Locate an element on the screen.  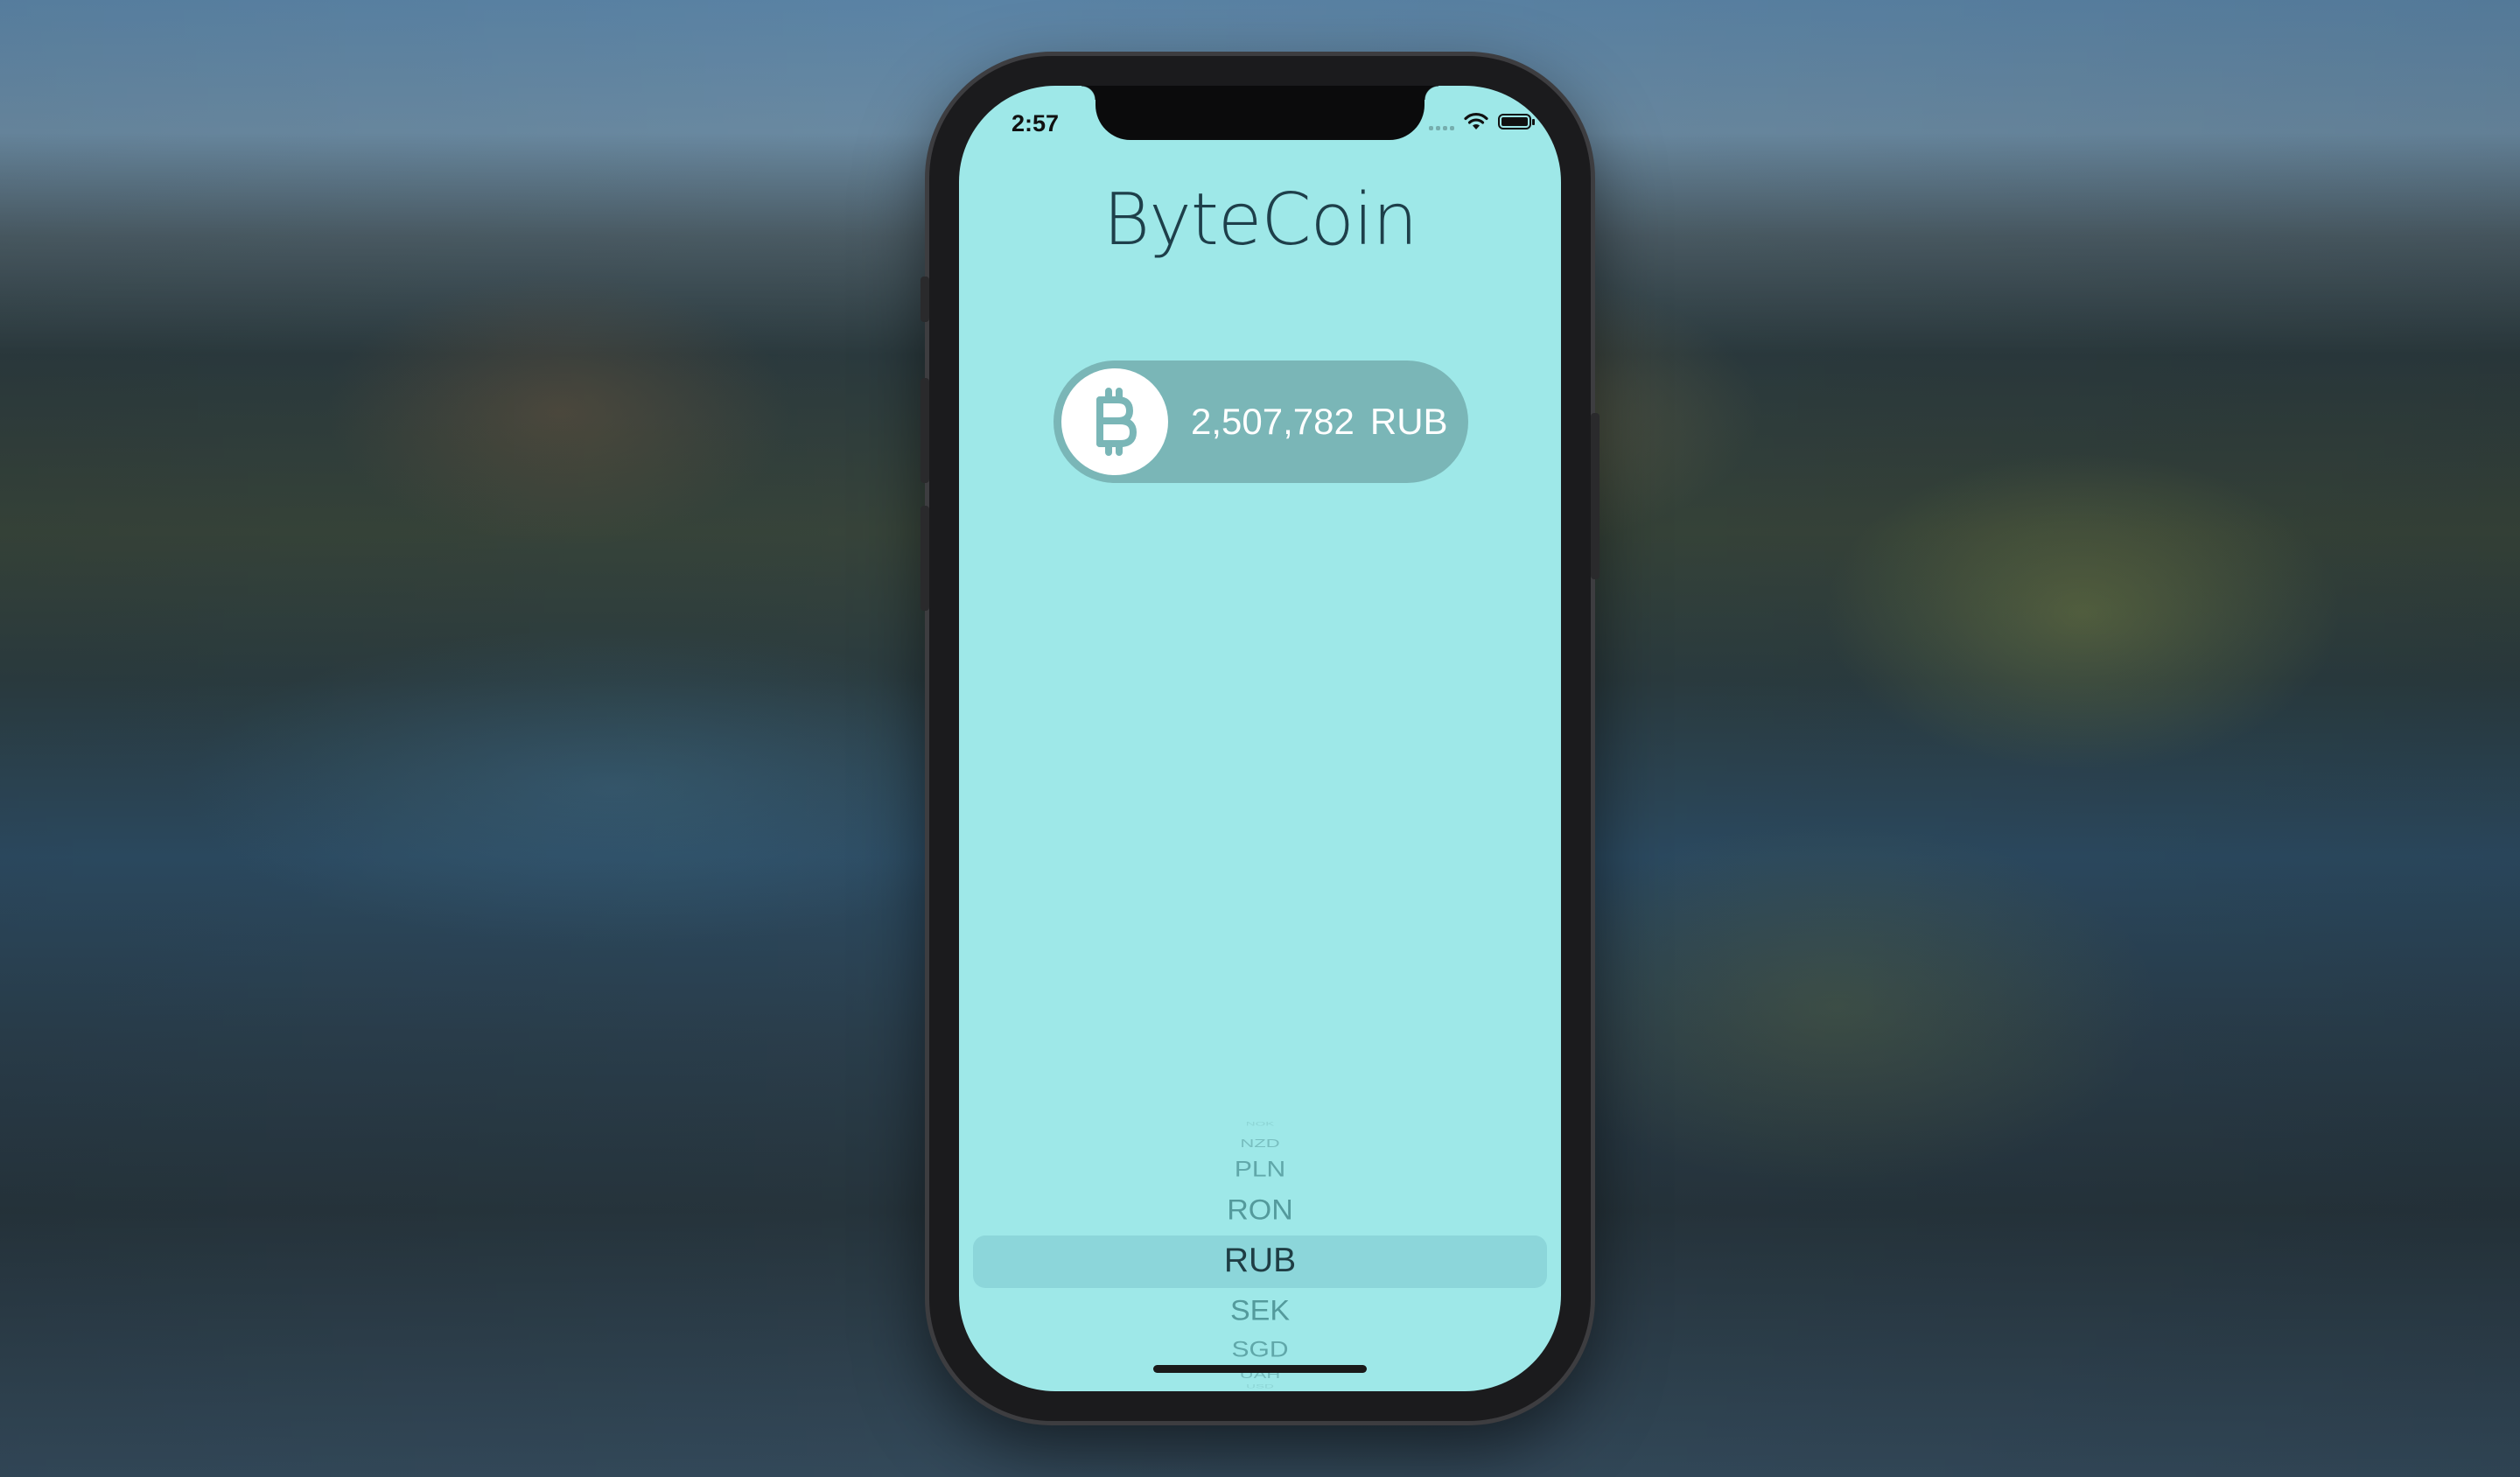
picker-row-selected: RUB is located at coordinates (1260, 1261).